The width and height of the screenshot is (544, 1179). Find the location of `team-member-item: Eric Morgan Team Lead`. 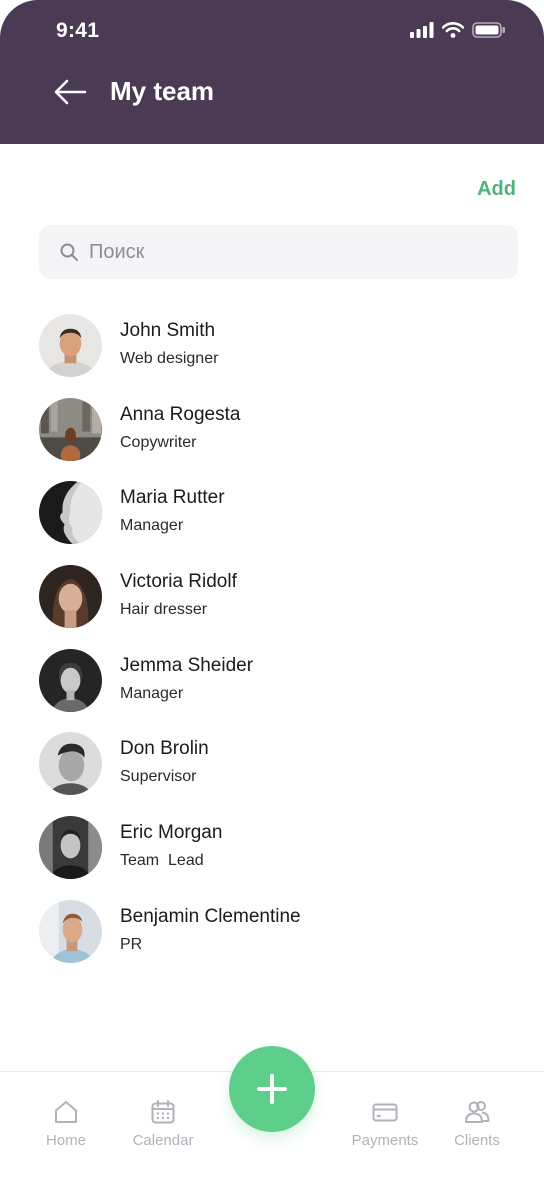

team-member-item: Eric Morgan Team Lead is located at coordinates (272, 856).